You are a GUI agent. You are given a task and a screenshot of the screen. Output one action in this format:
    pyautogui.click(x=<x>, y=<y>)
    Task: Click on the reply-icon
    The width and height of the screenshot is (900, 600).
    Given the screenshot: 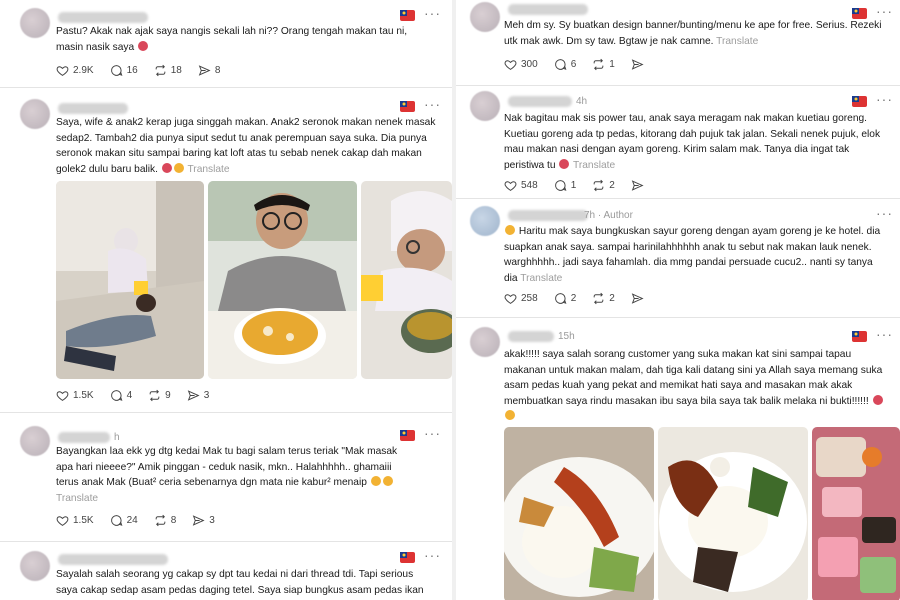 What is the action you would take?
    pyautogui.click(x=560, y=64)
    